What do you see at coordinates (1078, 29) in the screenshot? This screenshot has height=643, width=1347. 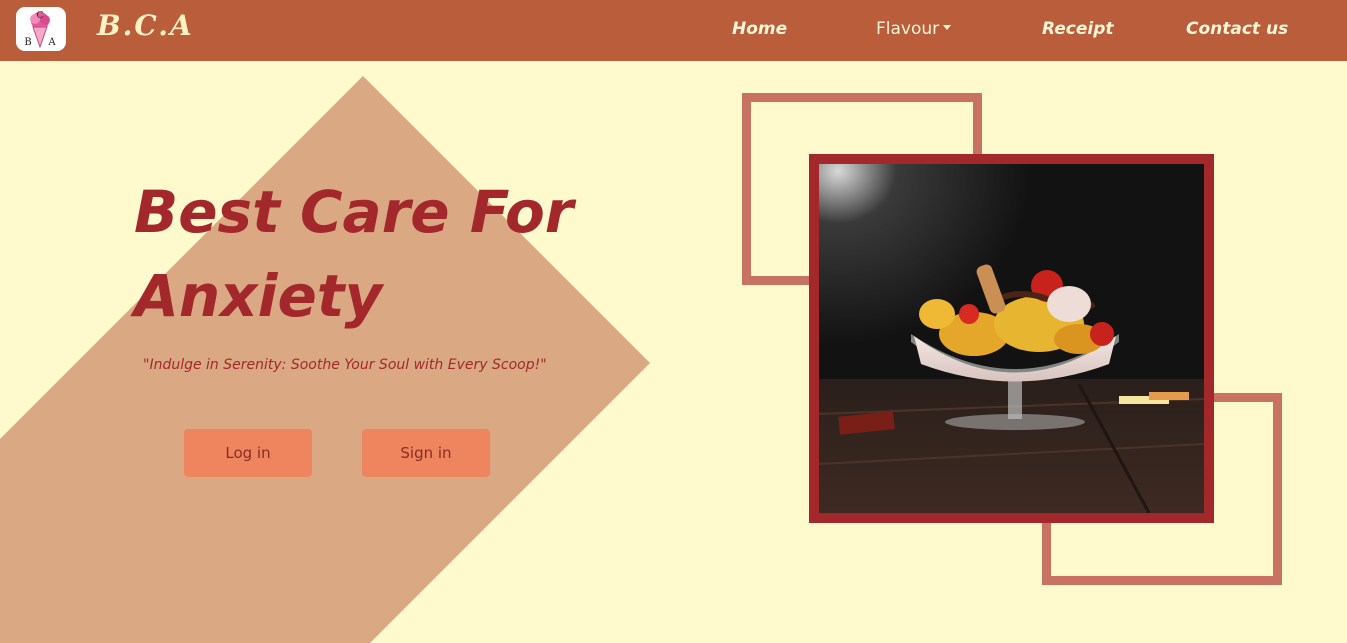 I see `nav-receipt-link: Receipt` at bounding box center [1078, 29].